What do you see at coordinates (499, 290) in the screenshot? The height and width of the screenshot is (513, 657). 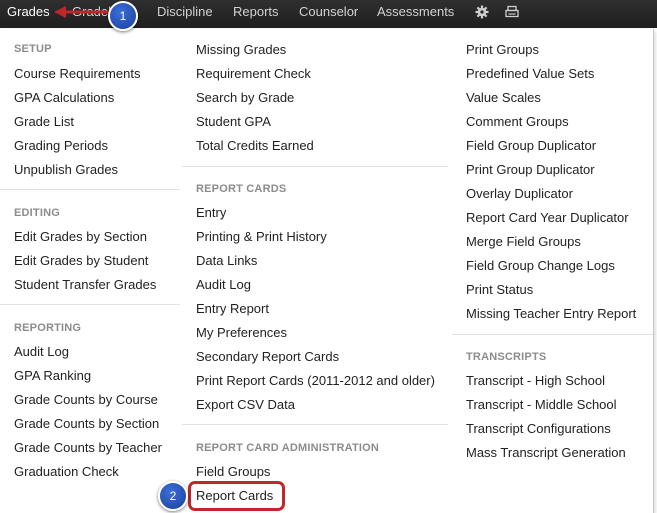 I see `menu-item-print-status: Print Status` at bounding box center [499, 290].